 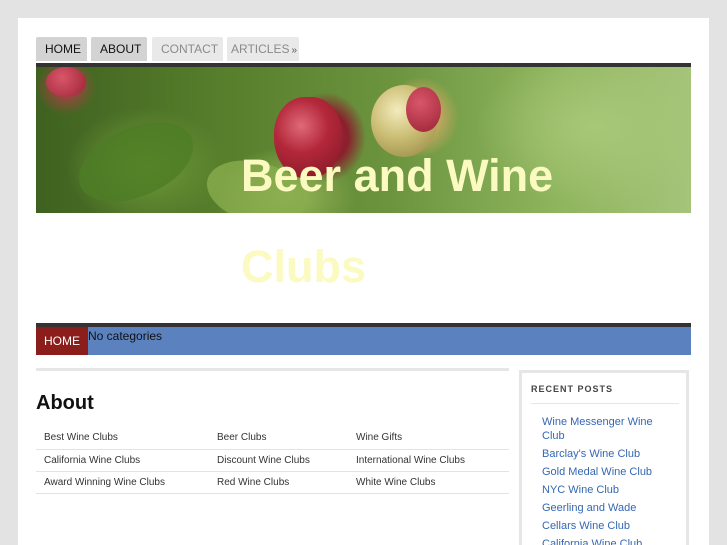 I want to click on nav-tab-about-label: ABOUT, so click(x=121, y=49).